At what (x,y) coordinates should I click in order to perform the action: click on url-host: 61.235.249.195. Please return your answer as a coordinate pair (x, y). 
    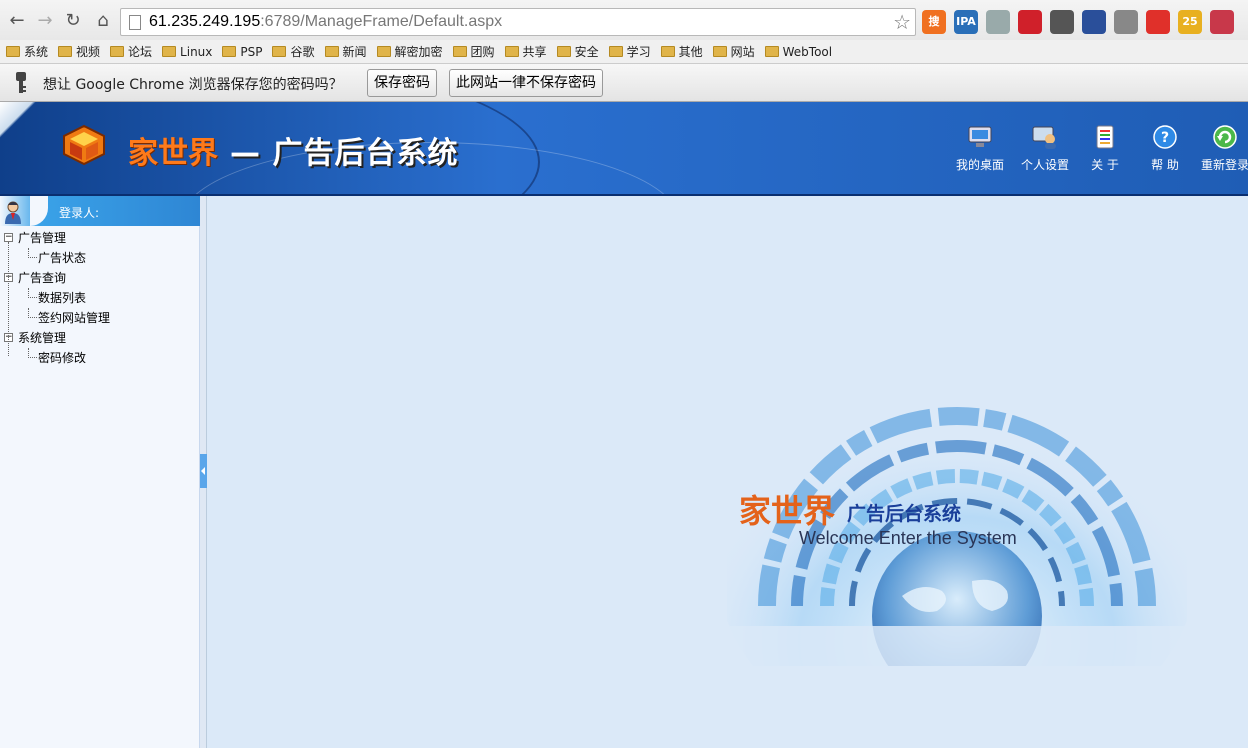
    Looking at the image, I should click on (205, 21).